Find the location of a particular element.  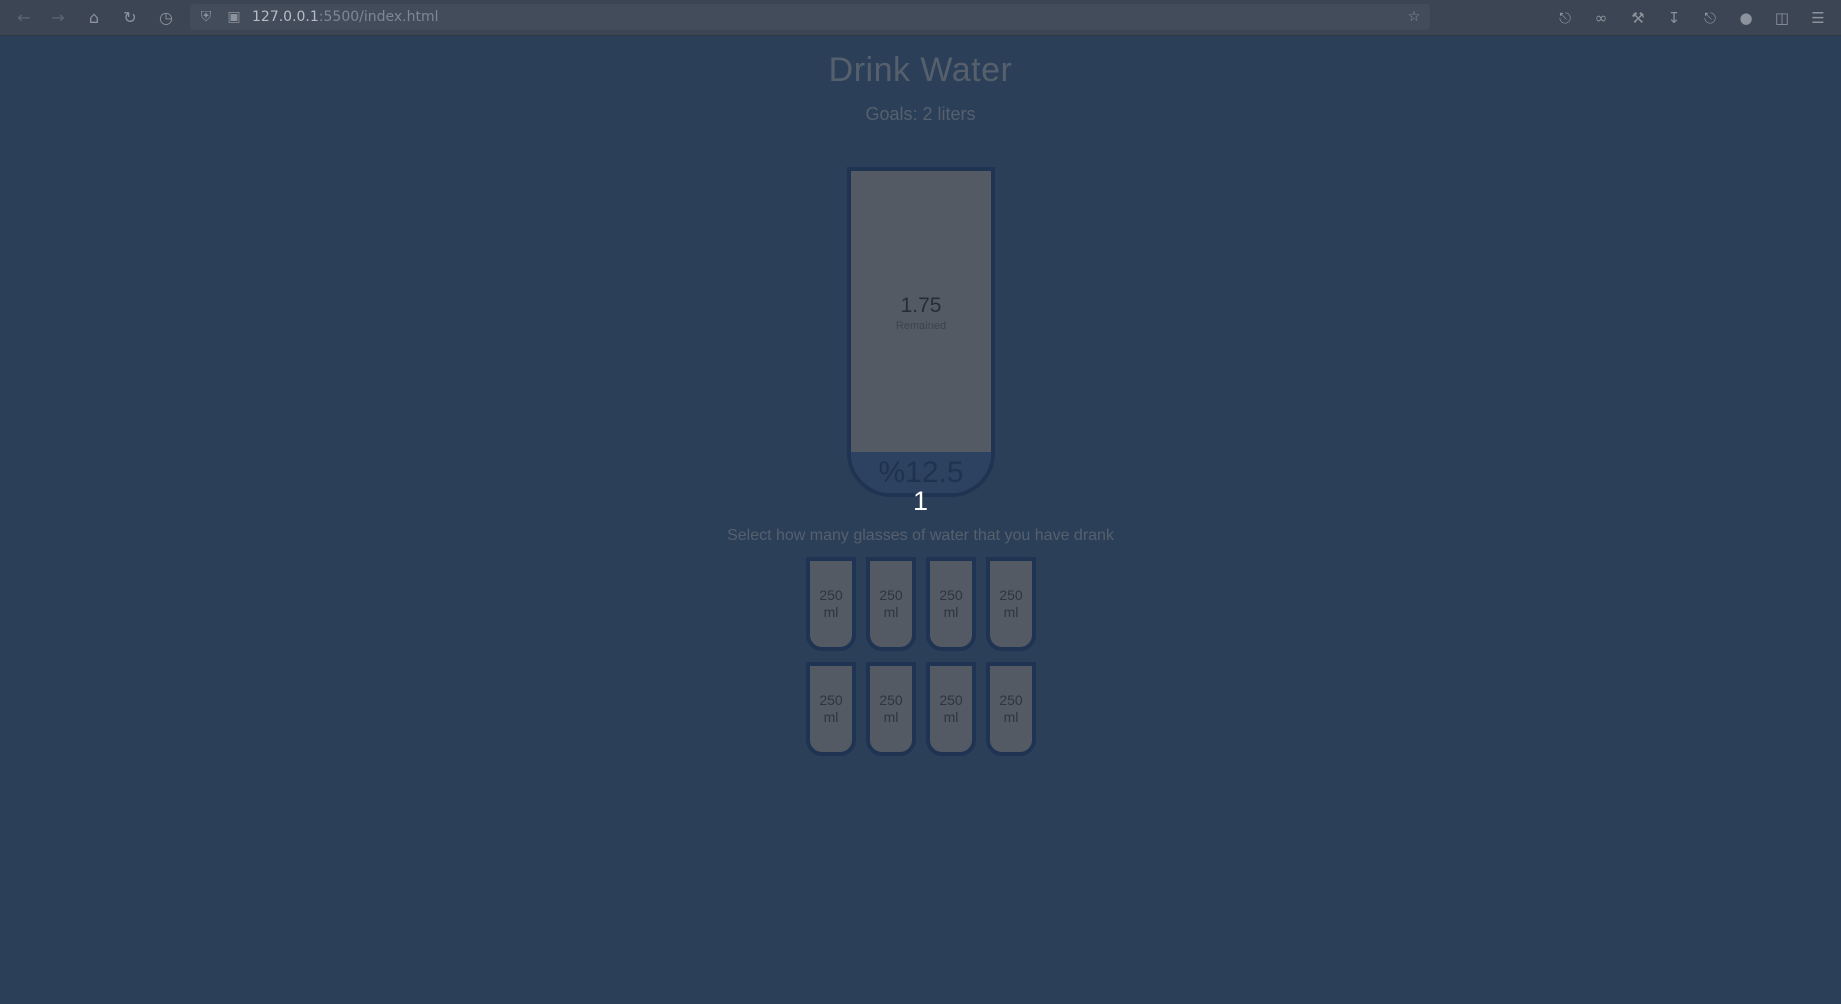

bookmark-star-icon: ☆ is located at coordinates (1414, 17).